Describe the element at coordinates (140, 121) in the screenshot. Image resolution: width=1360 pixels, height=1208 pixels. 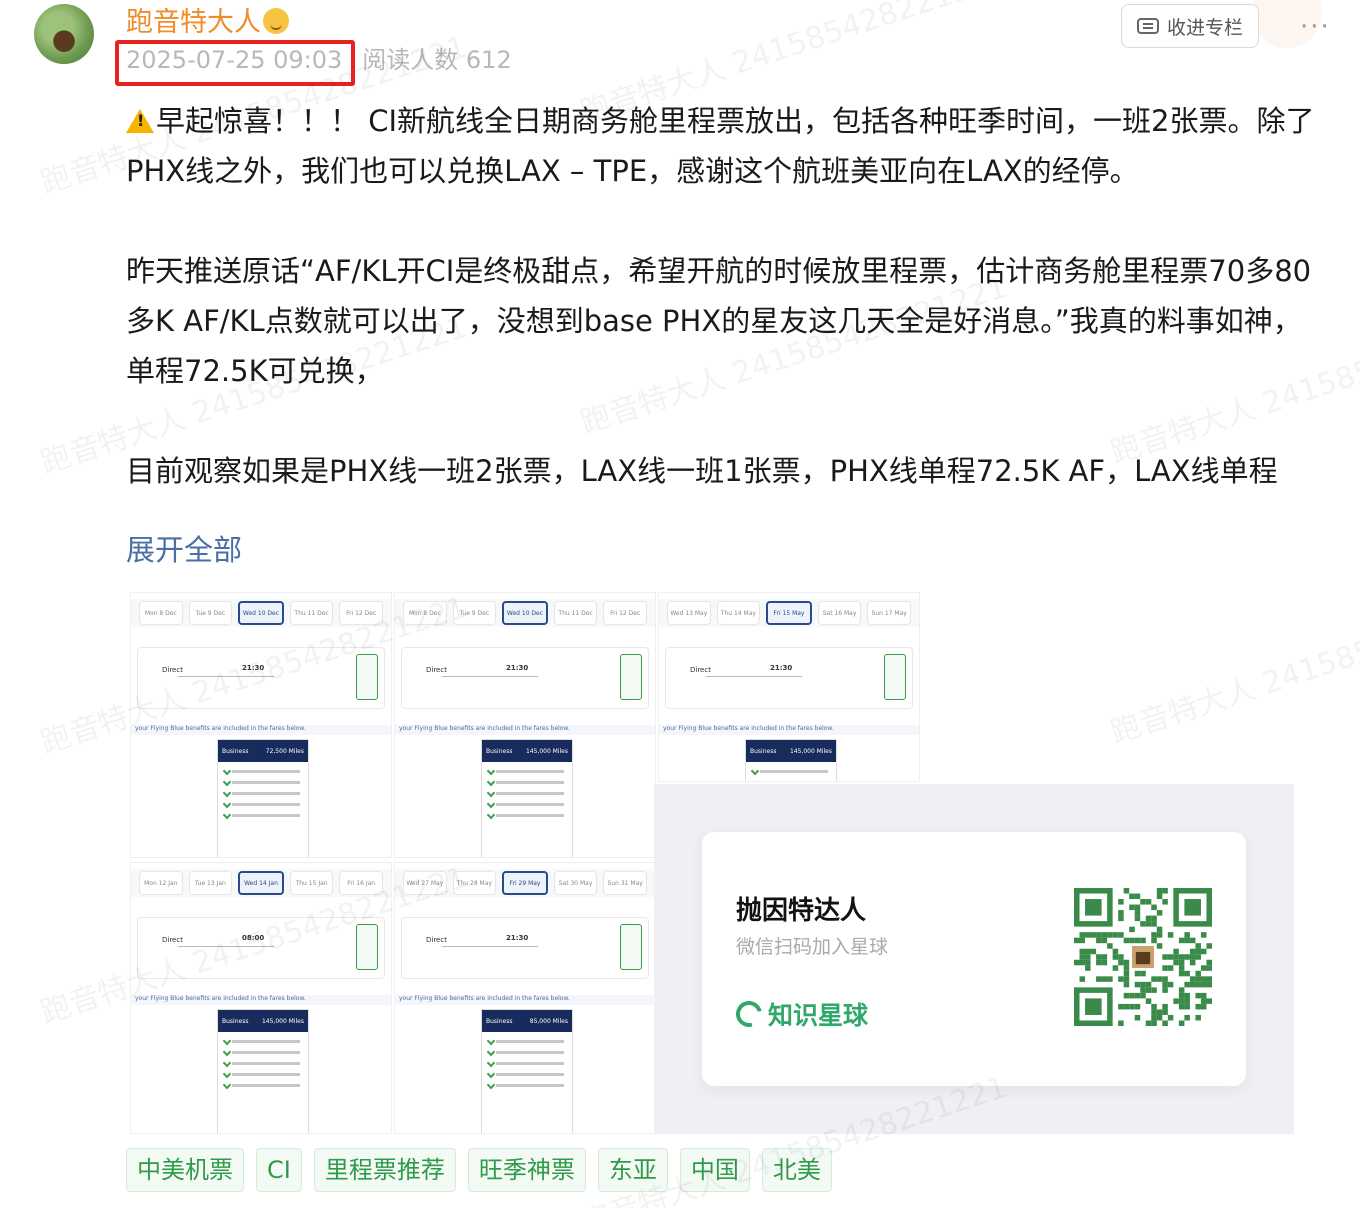
I see `warning-icon` at that location.